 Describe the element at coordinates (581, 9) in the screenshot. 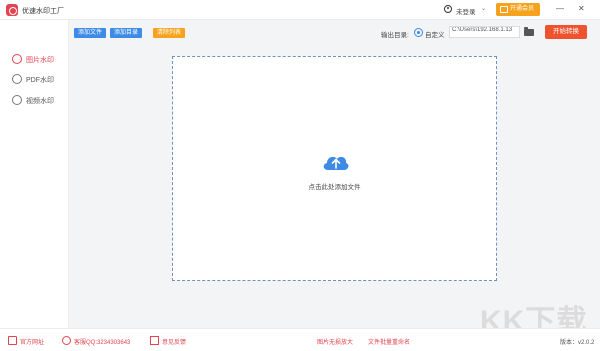

I see `close-icon: ✕` at that location.